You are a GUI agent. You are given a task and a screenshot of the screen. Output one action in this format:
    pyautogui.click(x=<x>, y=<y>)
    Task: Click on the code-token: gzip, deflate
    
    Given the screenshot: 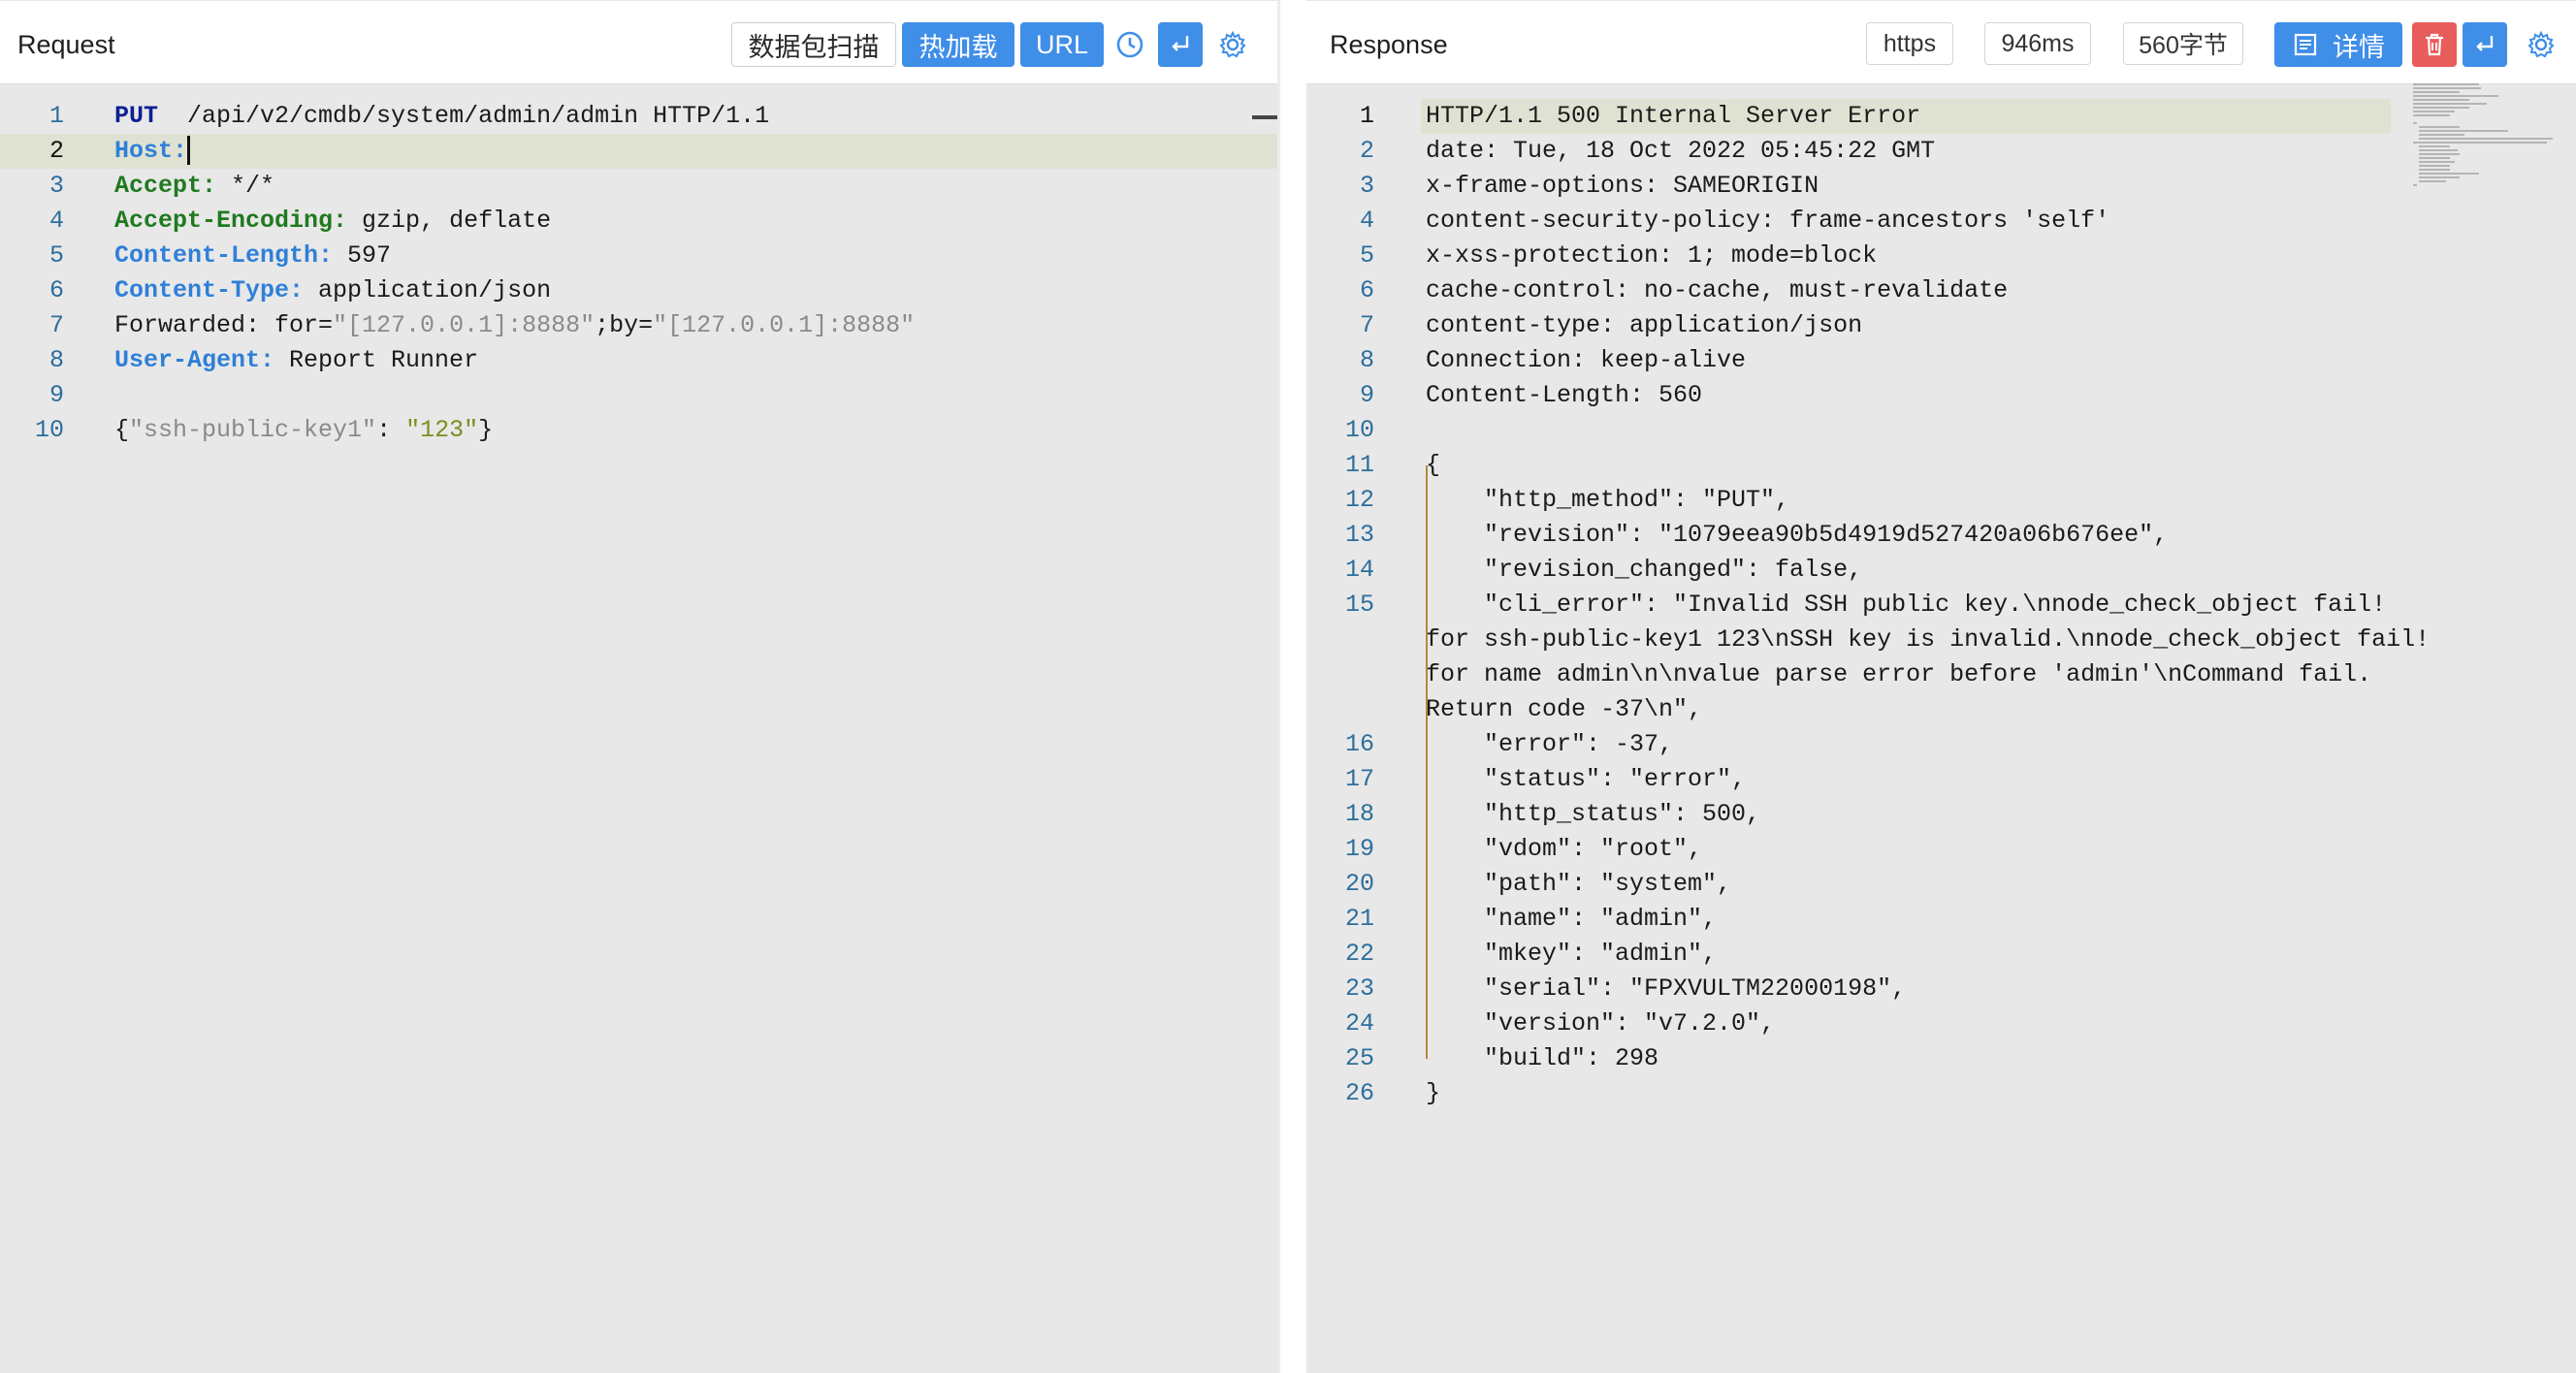 What is the action you would take?
    pyautogui.click(x=449, y=221)
    